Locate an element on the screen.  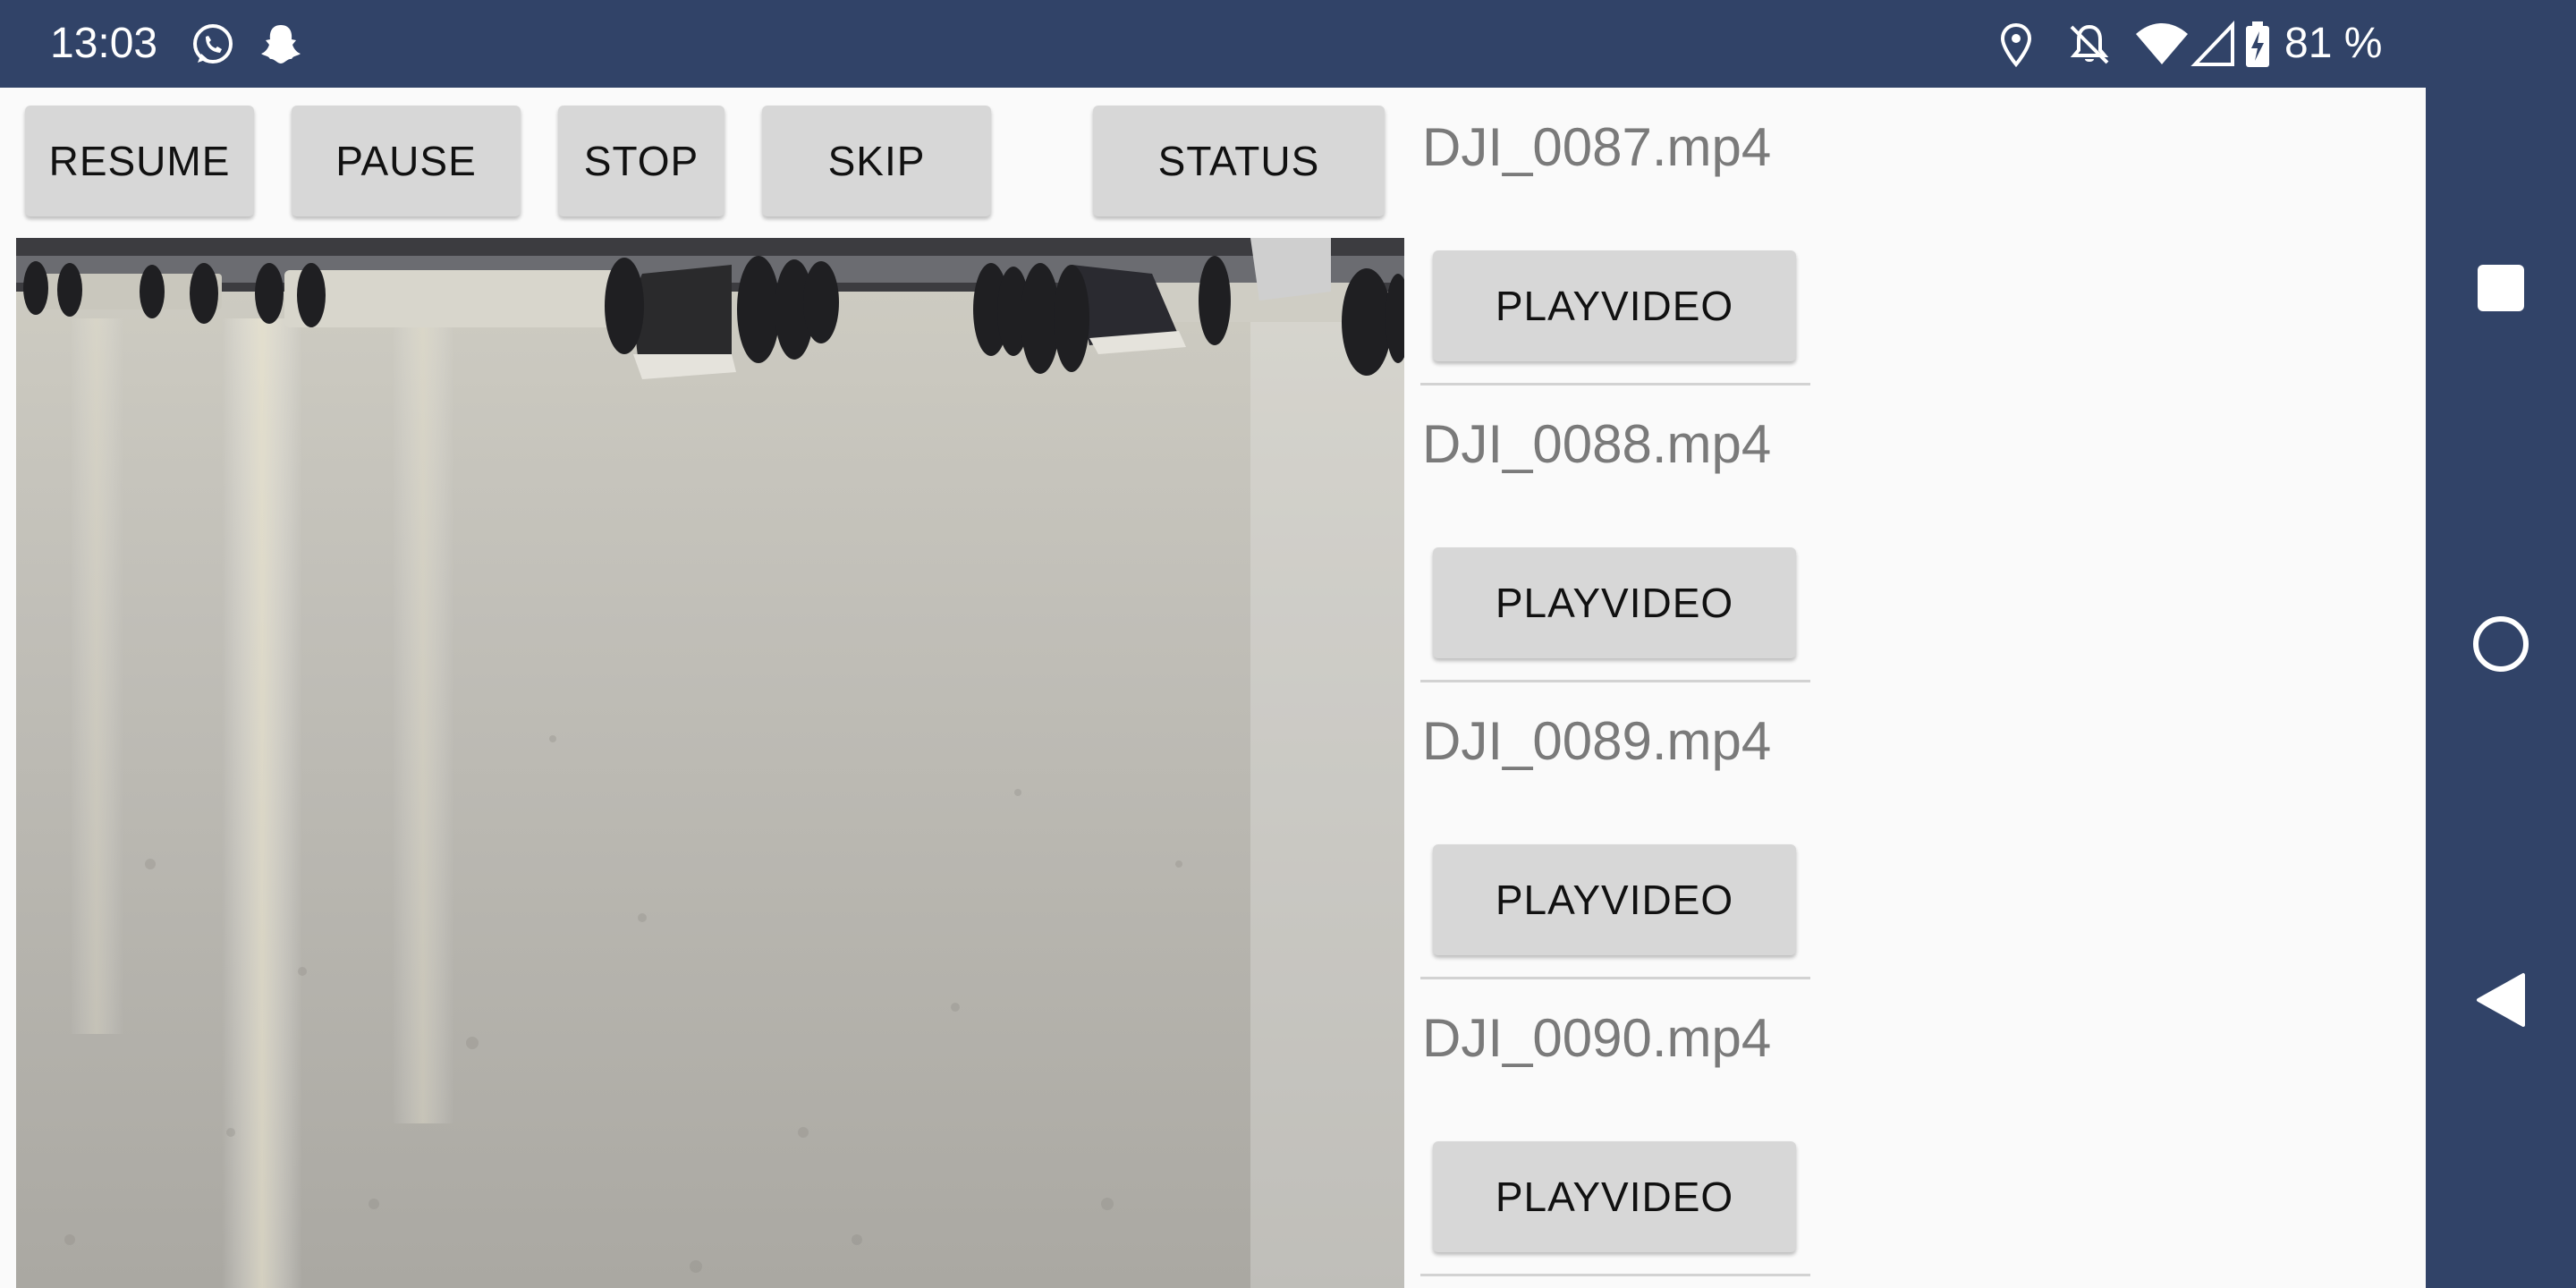
video-filename: DJI_0088.mp4 is located at coordinates (1597, 444).